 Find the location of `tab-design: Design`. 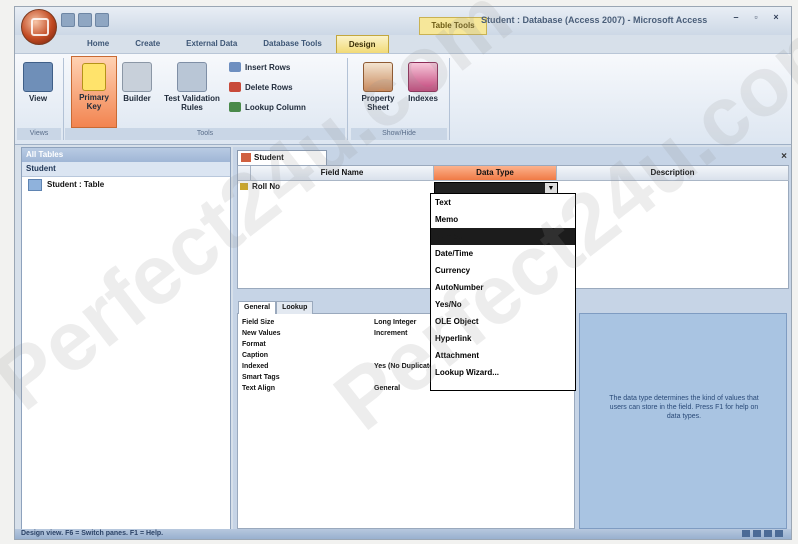

tab-design: Design is located at coordinates (362, 44).